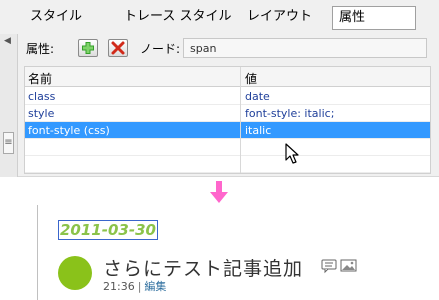 The width and height of the screenshot is (439, 300). What do you see at coordinates (9, 105) in the screenshot?
I see `panel-gutter: ◀ ≡` at bounding box center [9, 105].